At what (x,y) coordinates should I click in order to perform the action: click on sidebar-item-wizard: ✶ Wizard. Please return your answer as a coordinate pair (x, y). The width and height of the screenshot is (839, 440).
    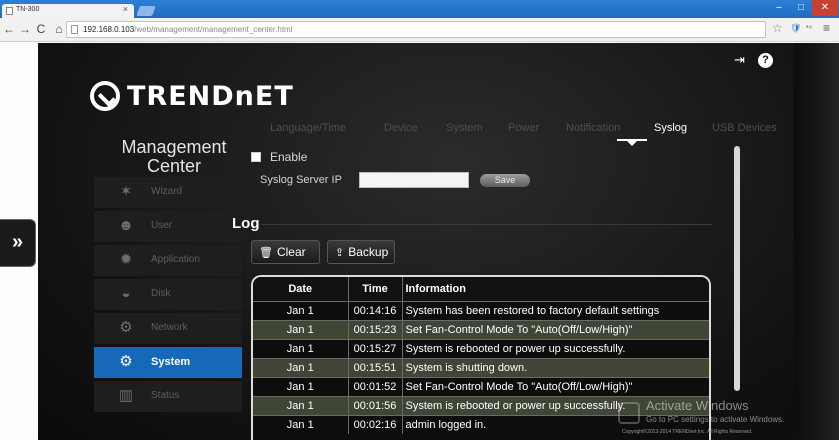
    Looking at the image, I should click on (168, 192).